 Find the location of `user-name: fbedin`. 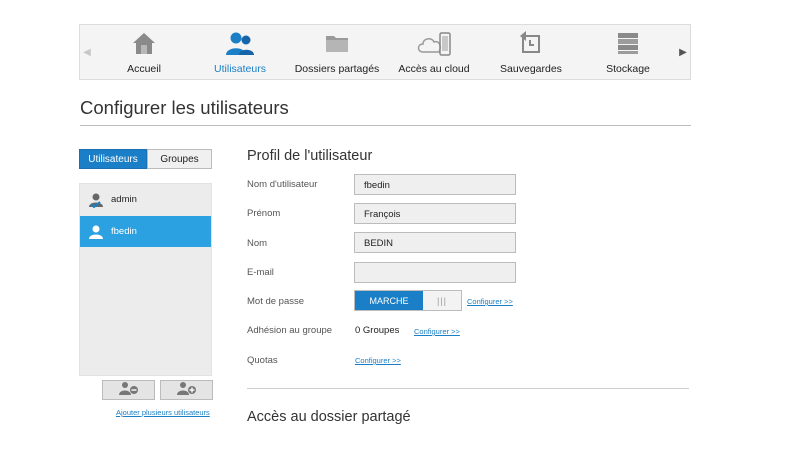

user-name: fbedin is located at coordinates (124, 231).